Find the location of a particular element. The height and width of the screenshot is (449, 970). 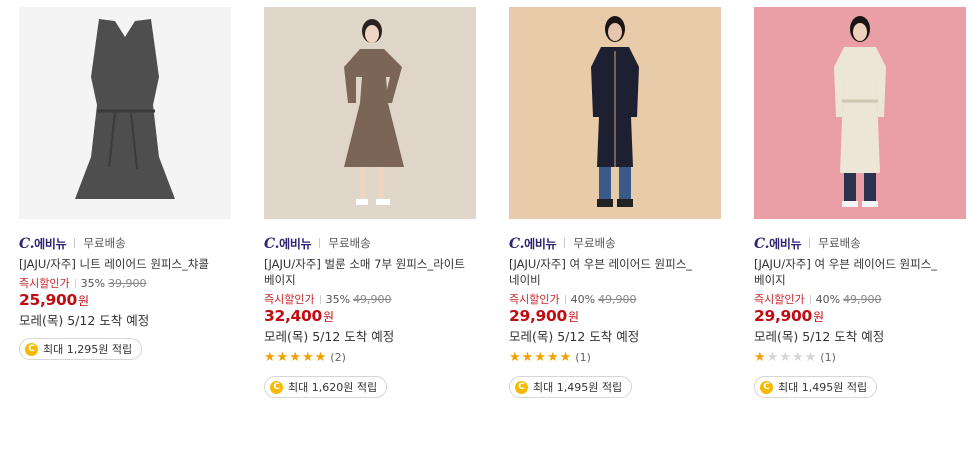

sale-price: 32,400 is located at coordinates (293, 316).